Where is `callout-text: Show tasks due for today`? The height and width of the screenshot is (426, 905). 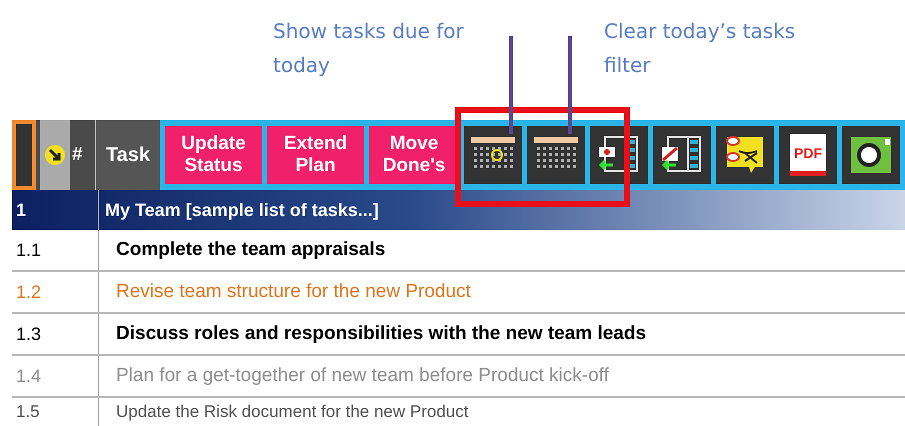 callout-text: Show tasks due for today is located at coordinates (369, 48).